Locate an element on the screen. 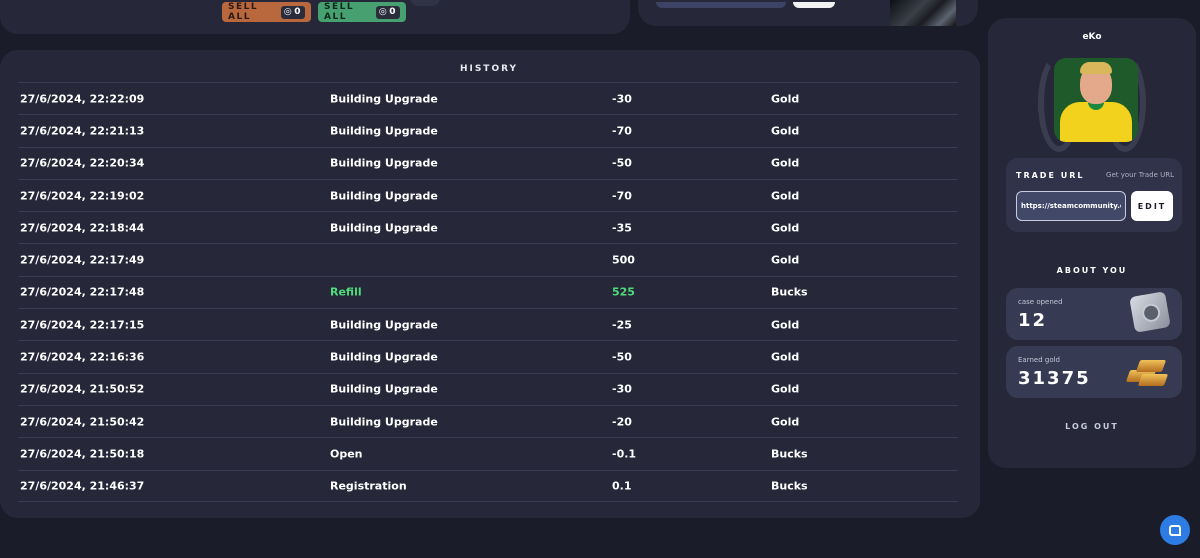 The height and width of the screenshot is (558, 1200). stat-value: 12 is located at coordinates (1033, 320).